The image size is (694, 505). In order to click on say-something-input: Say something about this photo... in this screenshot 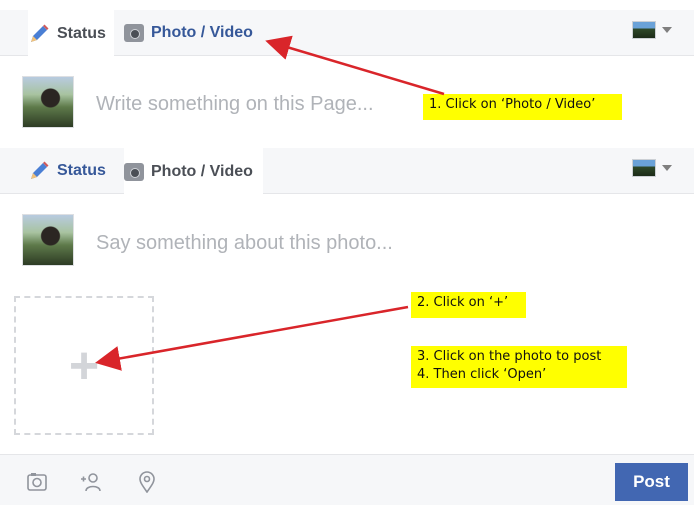, I will do `click(244, 243)`.